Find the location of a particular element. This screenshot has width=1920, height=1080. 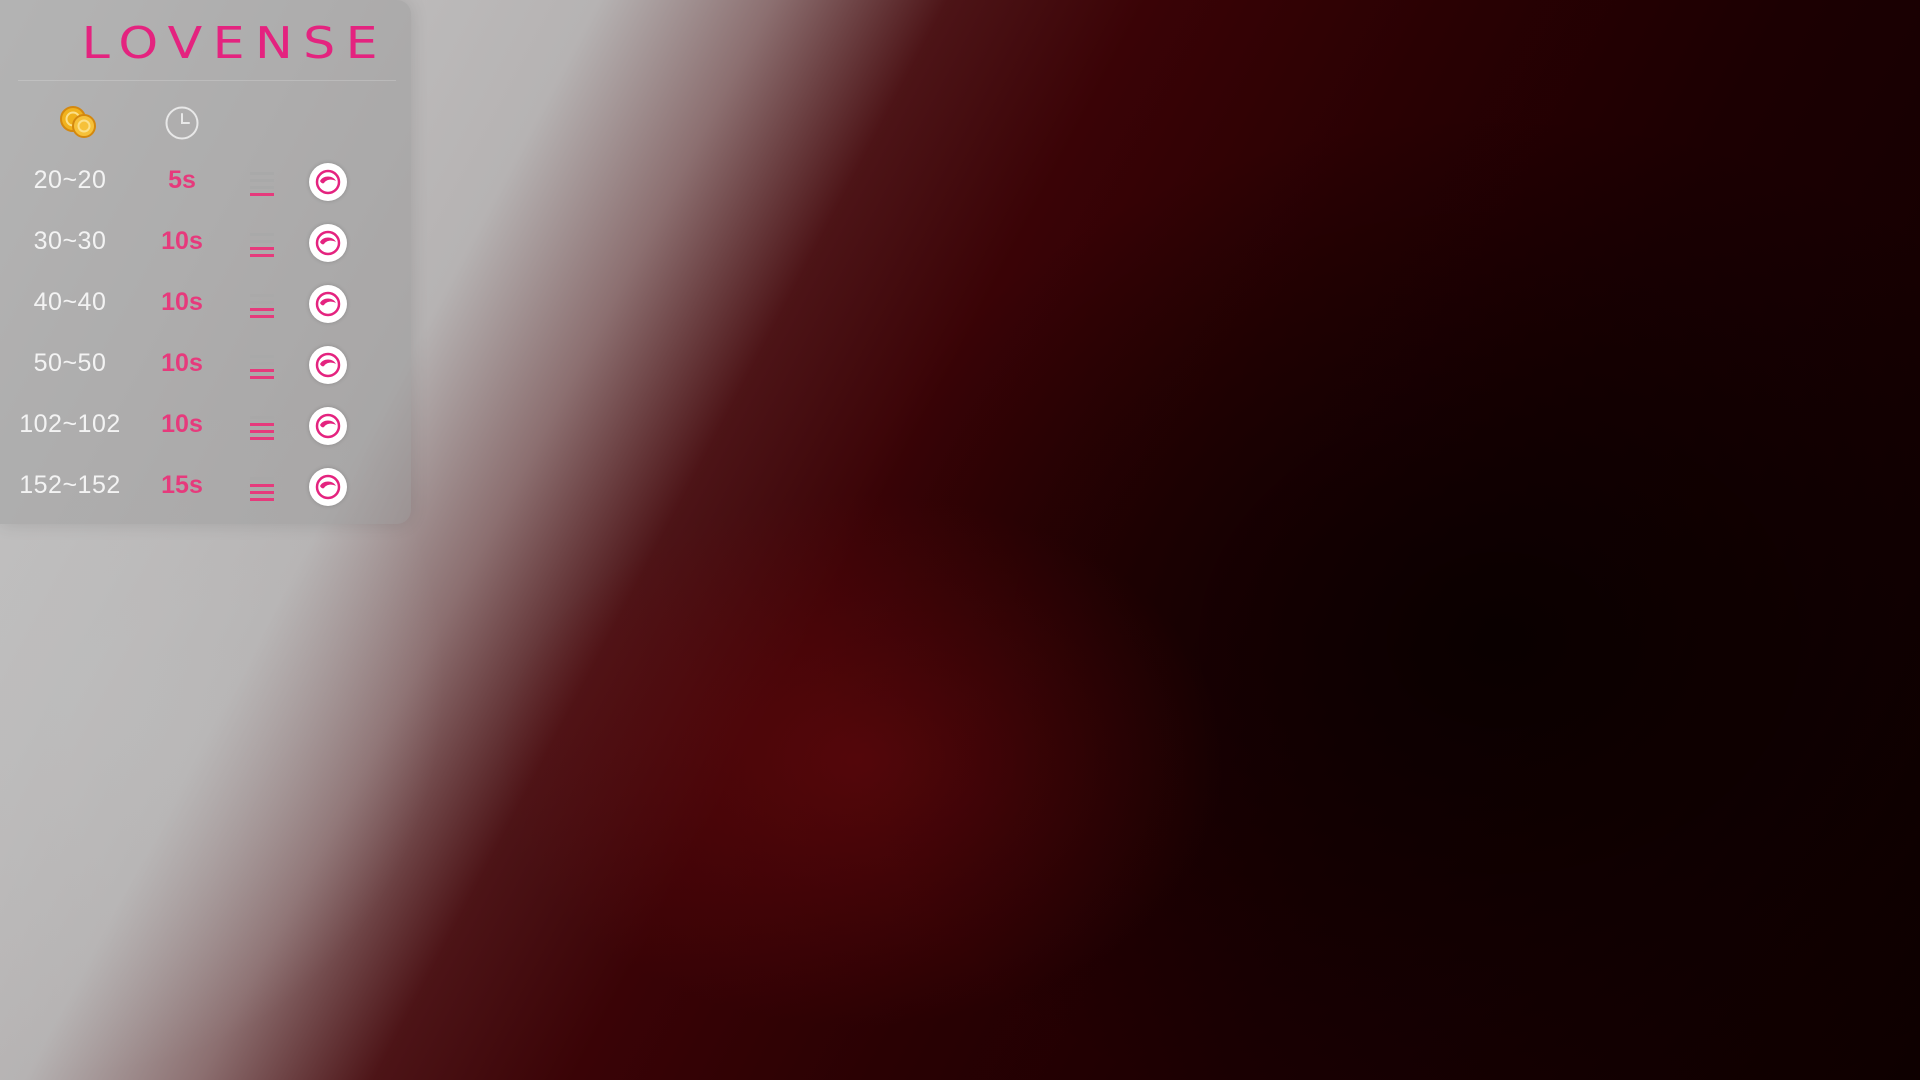

panel-divider is located at coordinates (207, 80).